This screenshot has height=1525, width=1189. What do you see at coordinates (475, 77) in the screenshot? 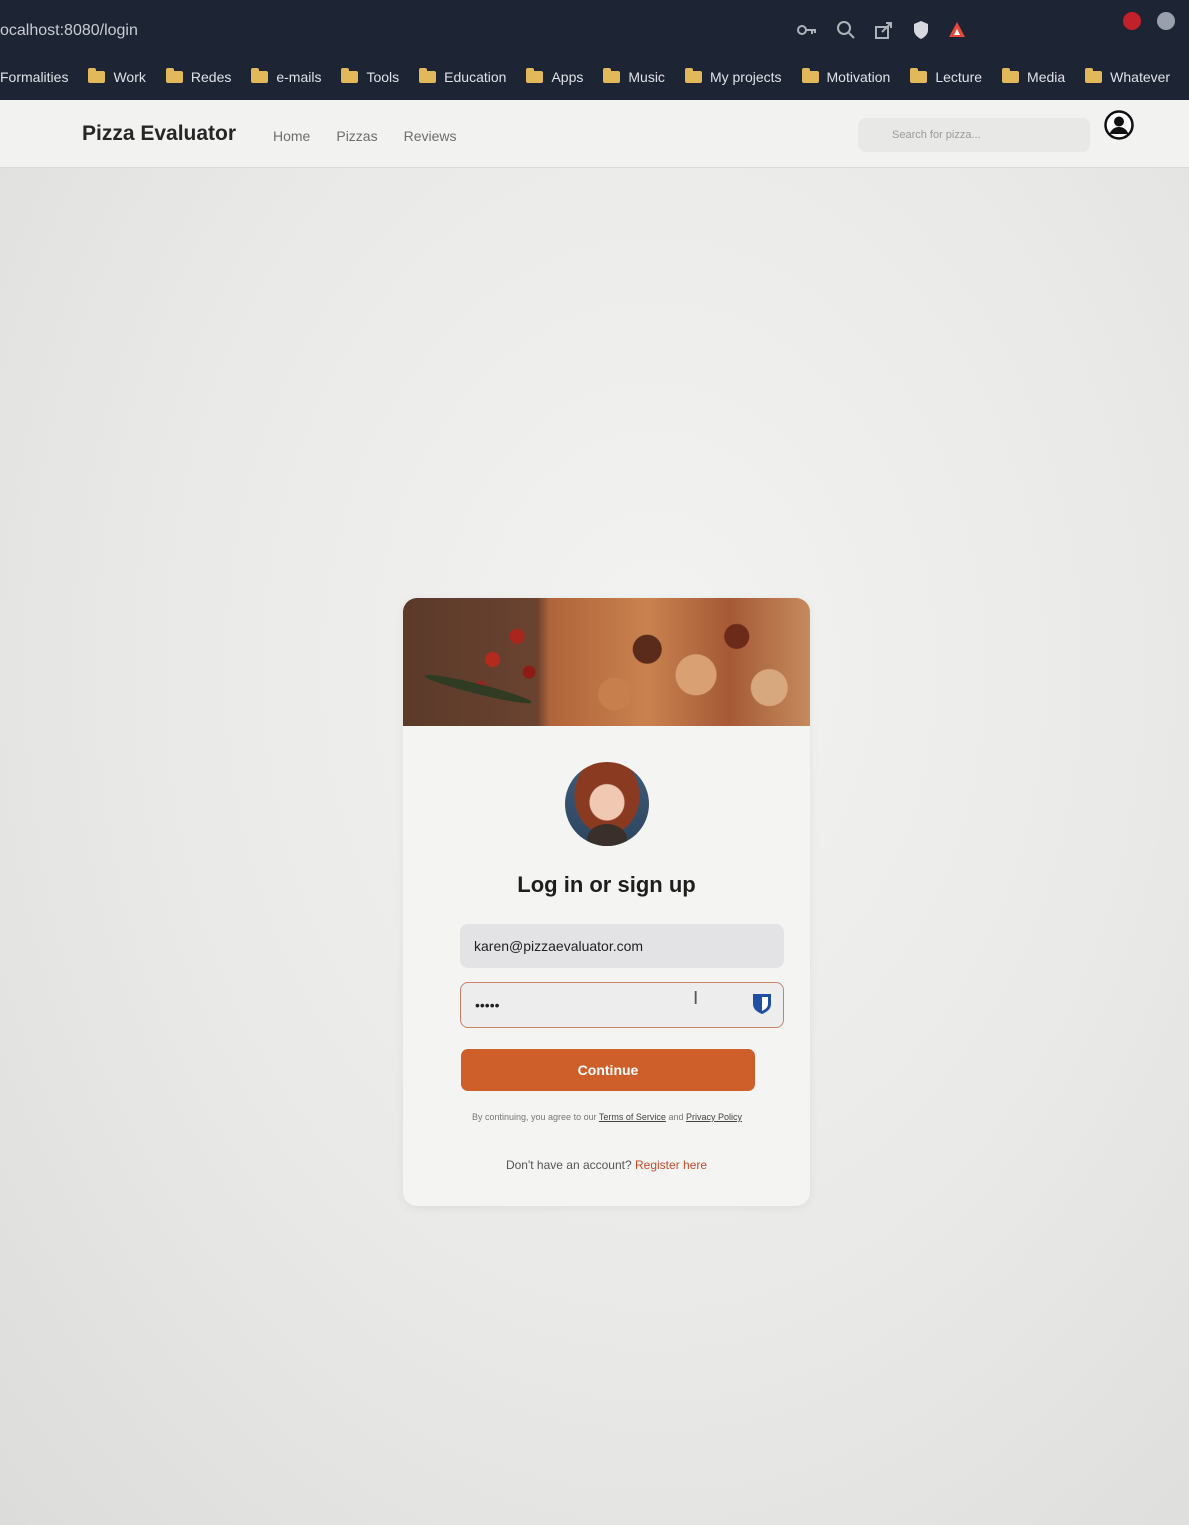
I see `bookmark-label: Education` at bounding box center [475, 77].